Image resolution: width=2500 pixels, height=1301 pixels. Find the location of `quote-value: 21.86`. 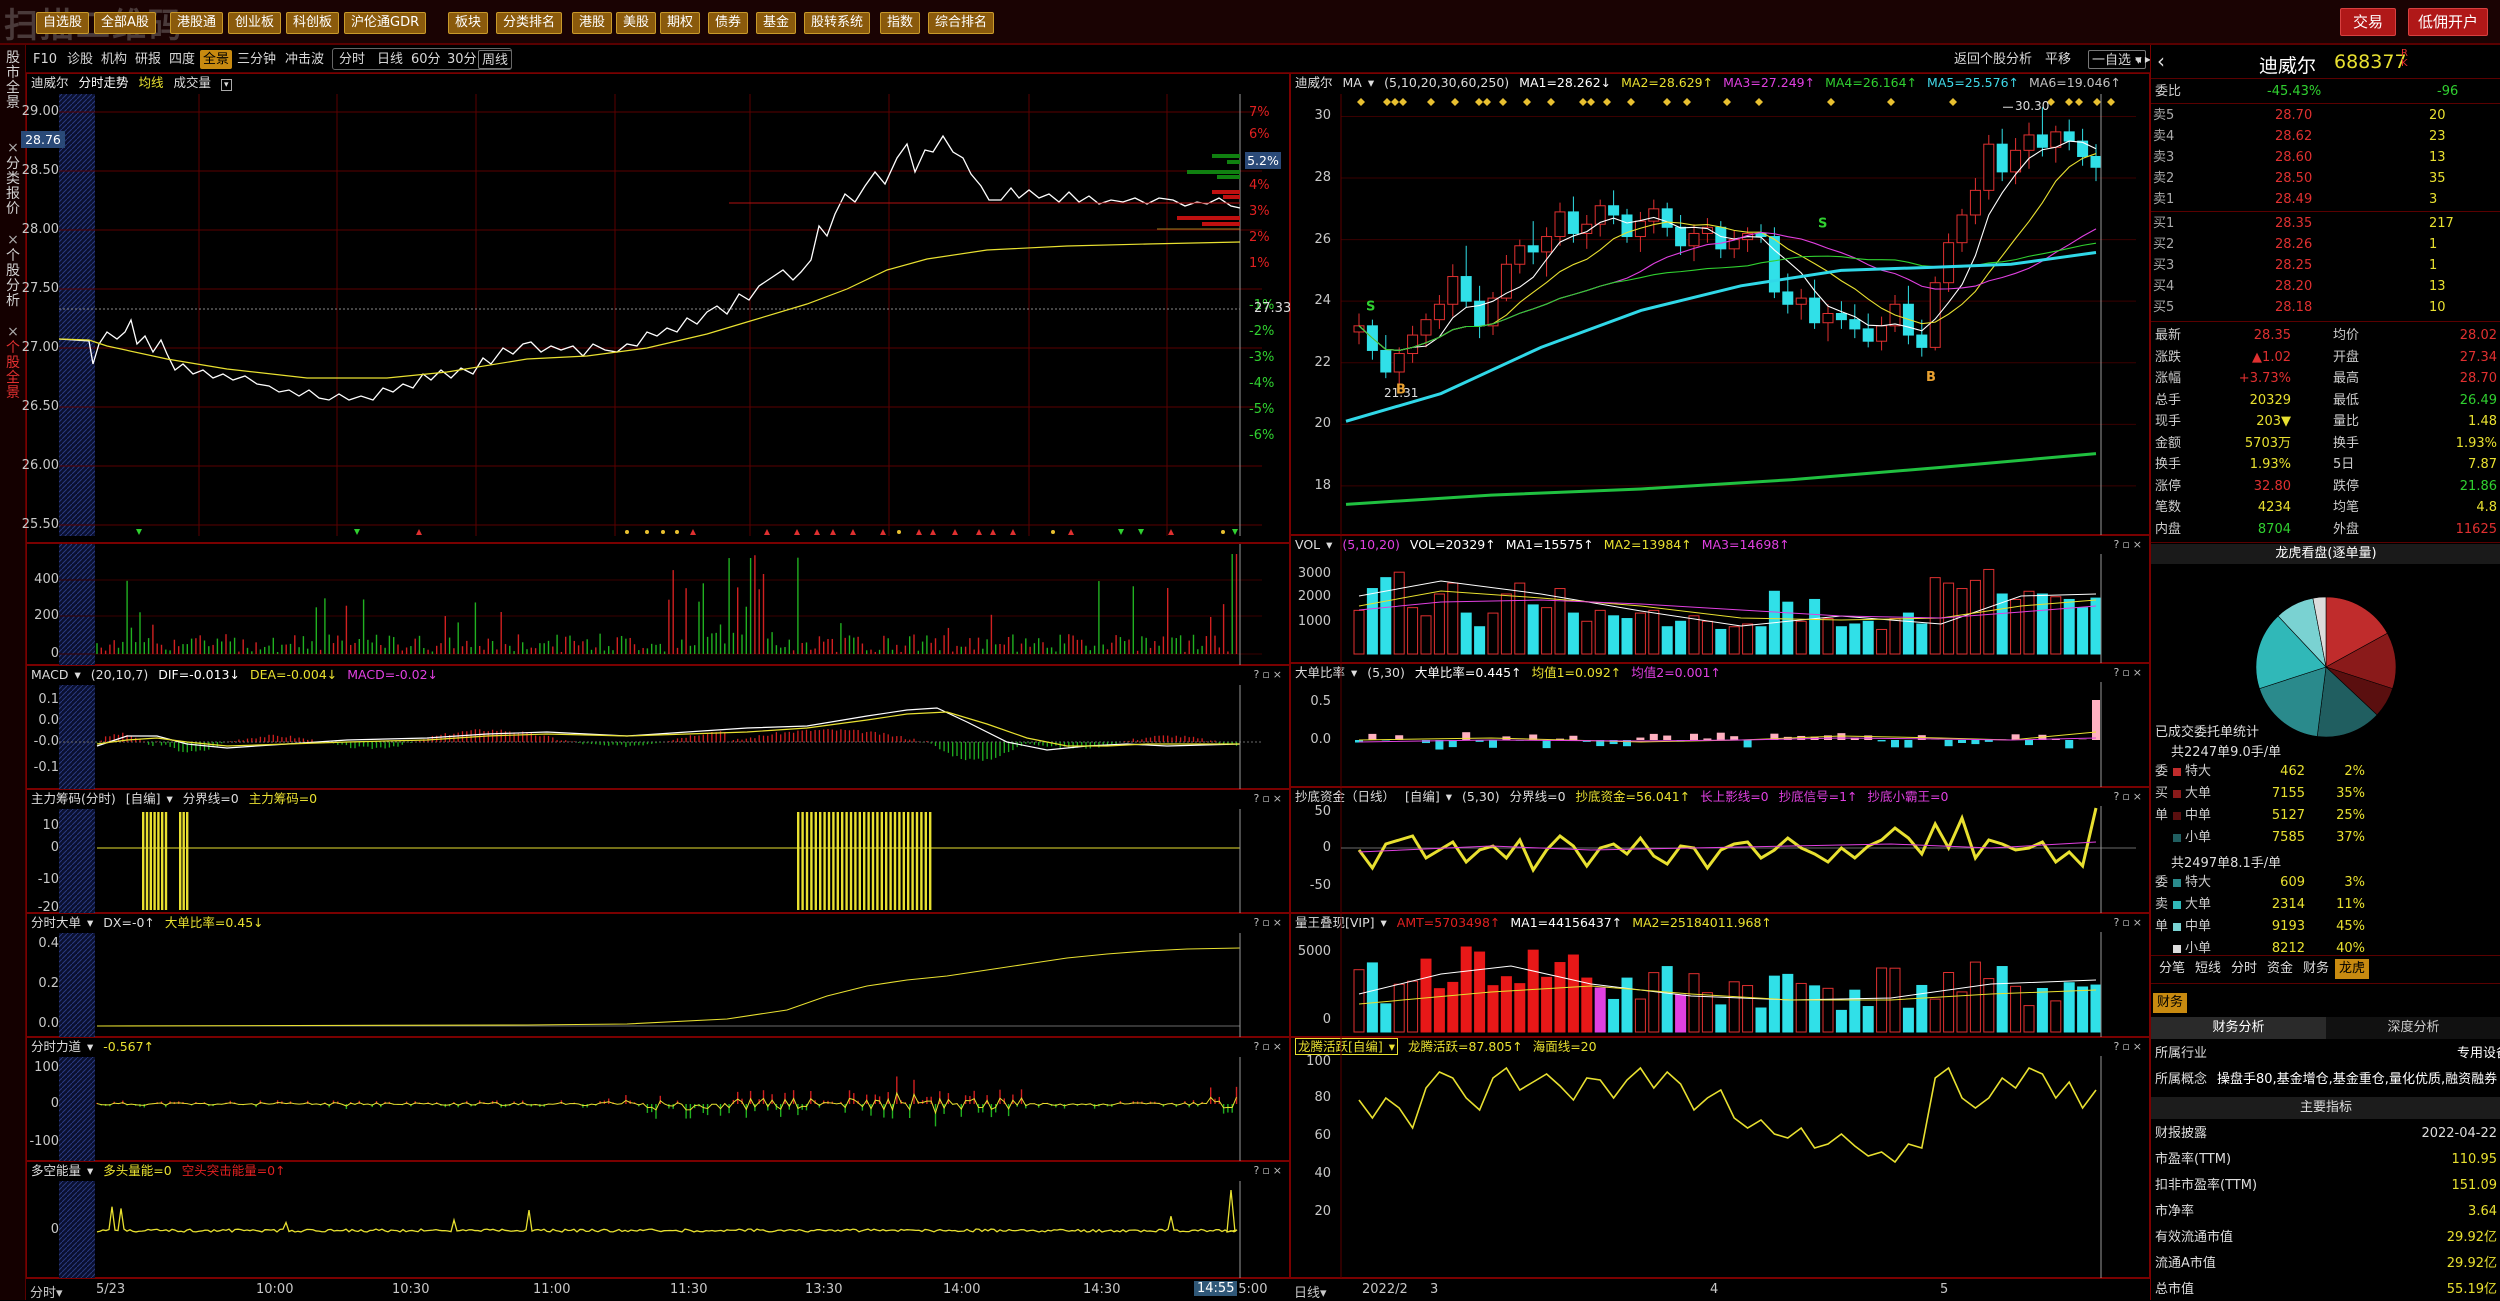

quote-value: 21.86 is located at coordinates (2449, 486).